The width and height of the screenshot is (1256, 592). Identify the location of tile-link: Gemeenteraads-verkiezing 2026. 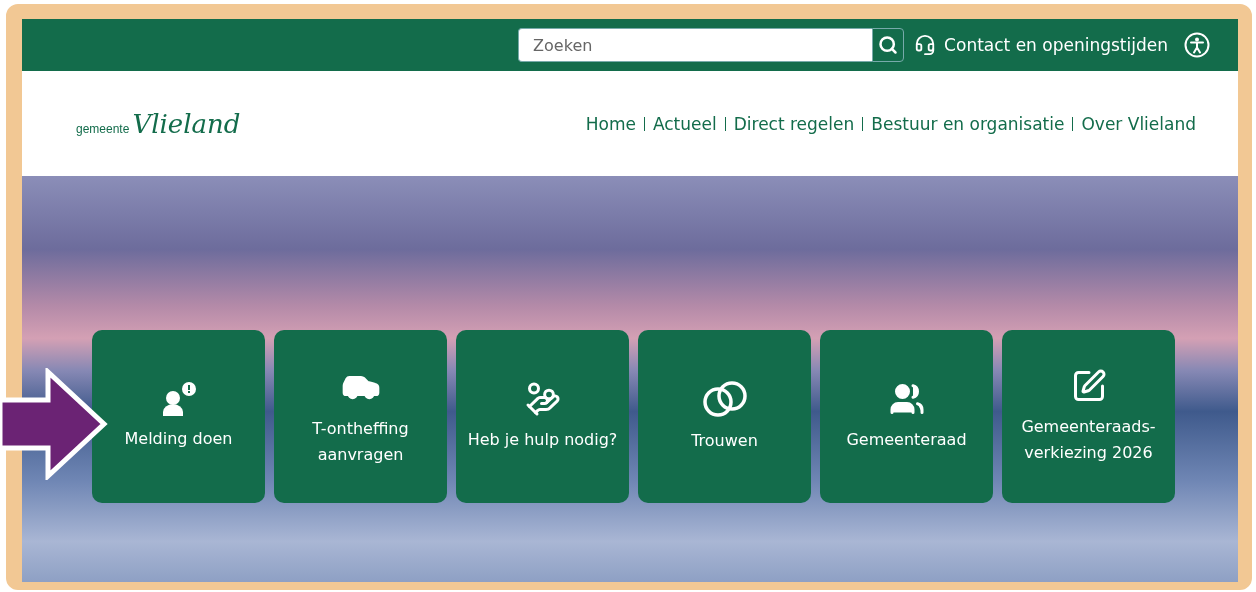
(1088, 416).